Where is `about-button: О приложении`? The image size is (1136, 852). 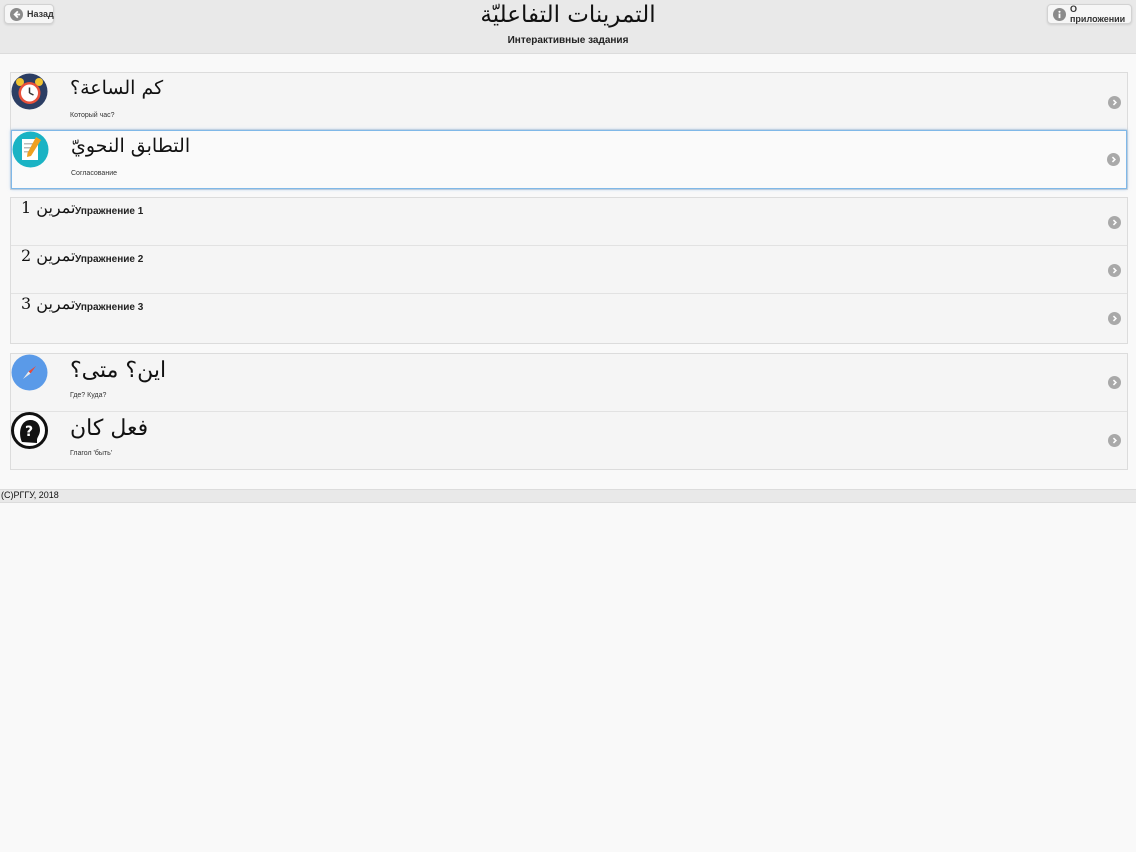 about-button: О приложении is located at coordinates (1089, 14).